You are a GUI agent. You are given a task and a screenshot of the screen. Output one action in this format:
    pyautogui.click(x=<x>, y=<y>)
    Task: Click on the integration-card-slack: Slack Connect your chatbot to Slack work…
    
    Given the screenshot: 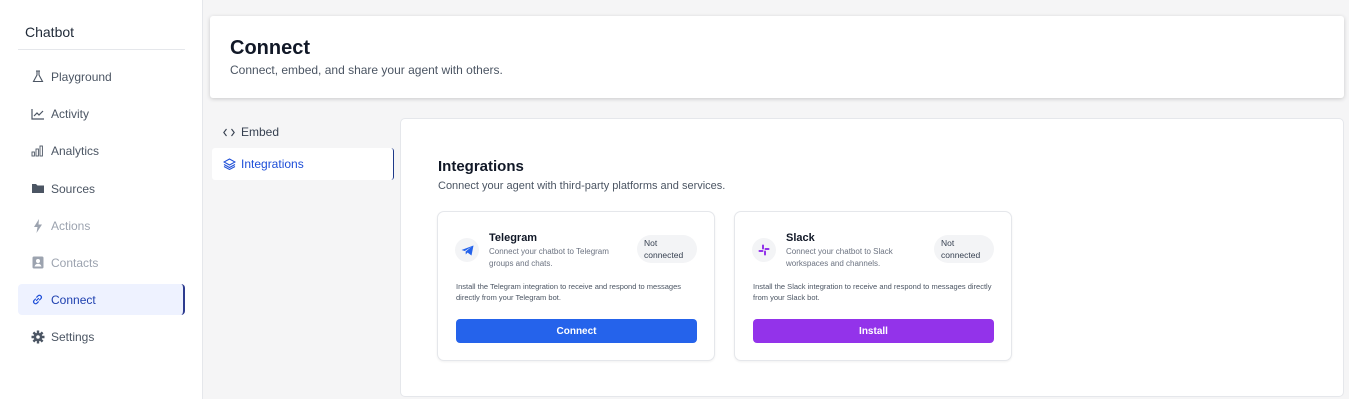 What is the action you would take?
    pyautogui.click(x=873, y=286)
    